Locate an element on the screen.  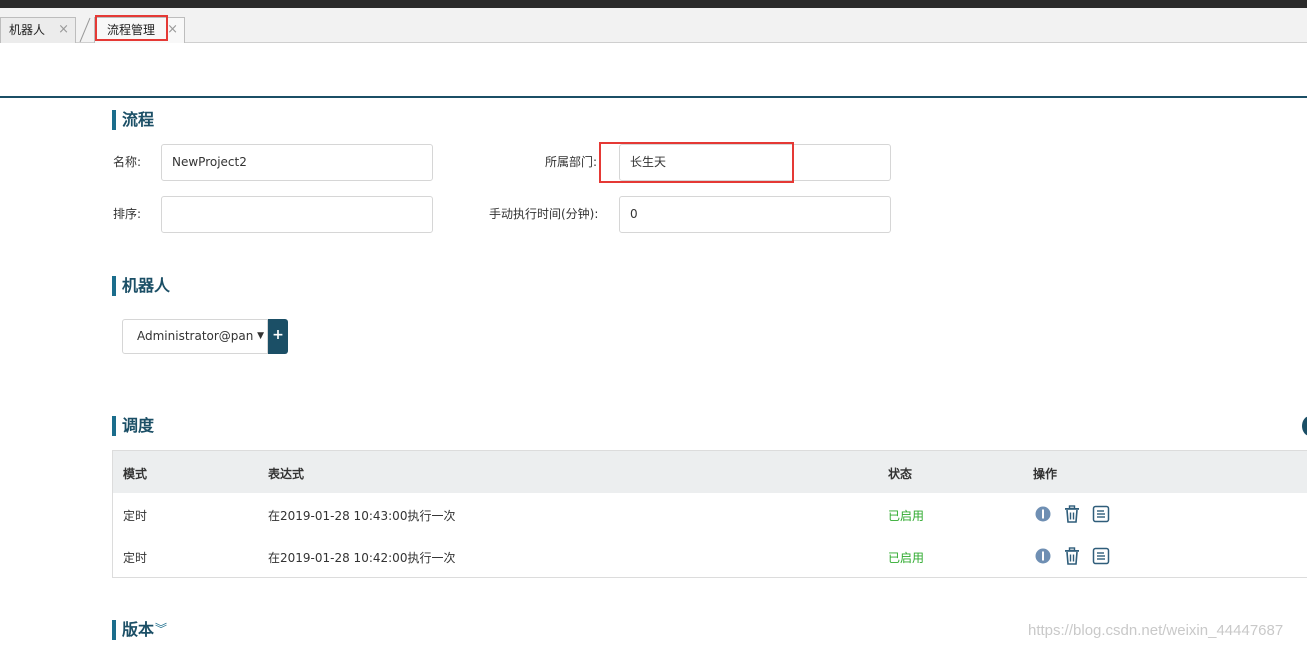
tab-robot: 机器人 × is located at coordinates (38, 30).